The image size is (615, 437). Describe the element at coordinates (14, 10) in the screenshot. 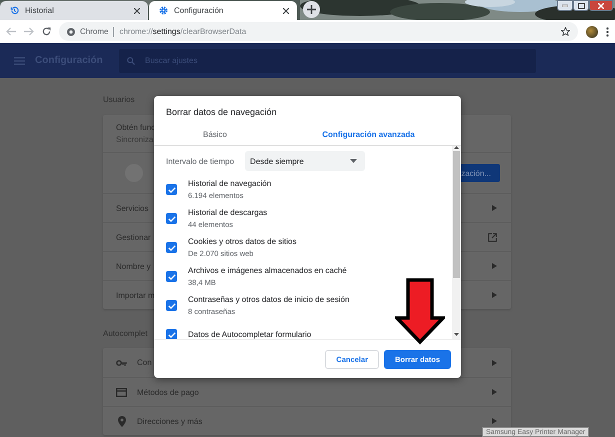

I see `history-icon` at that location.